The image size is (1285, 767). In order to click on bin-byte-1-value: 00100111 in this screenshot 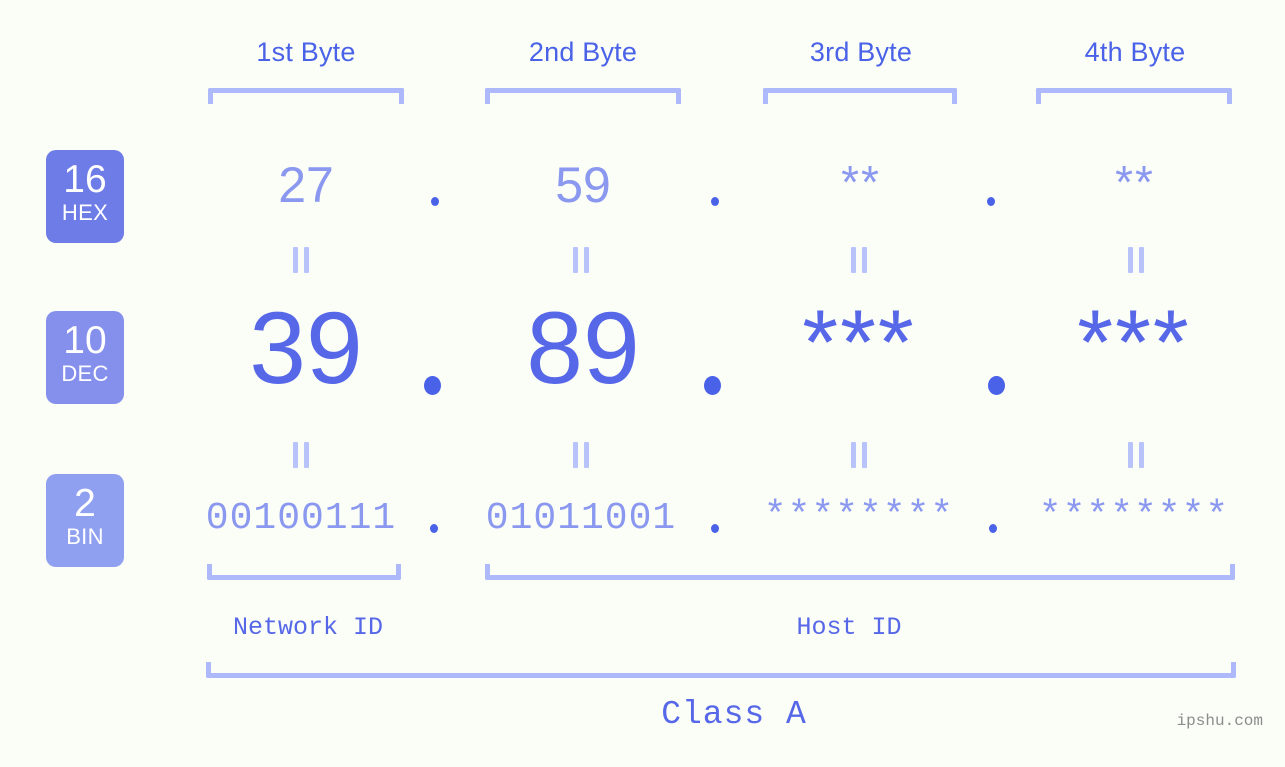, I will do `click(301, 518)`.